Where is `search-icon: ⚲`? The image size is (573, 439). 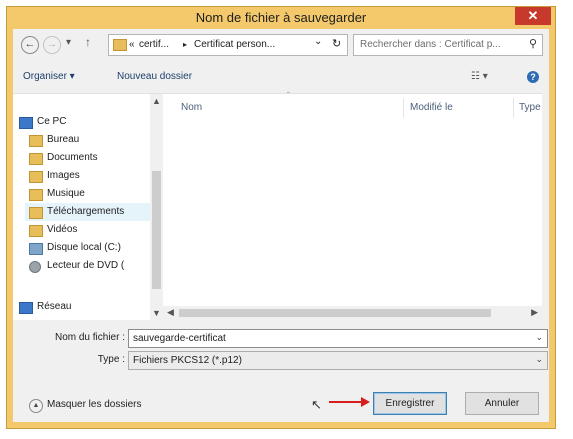 search-icon: ⚲ is located at coordinates (533, 43).